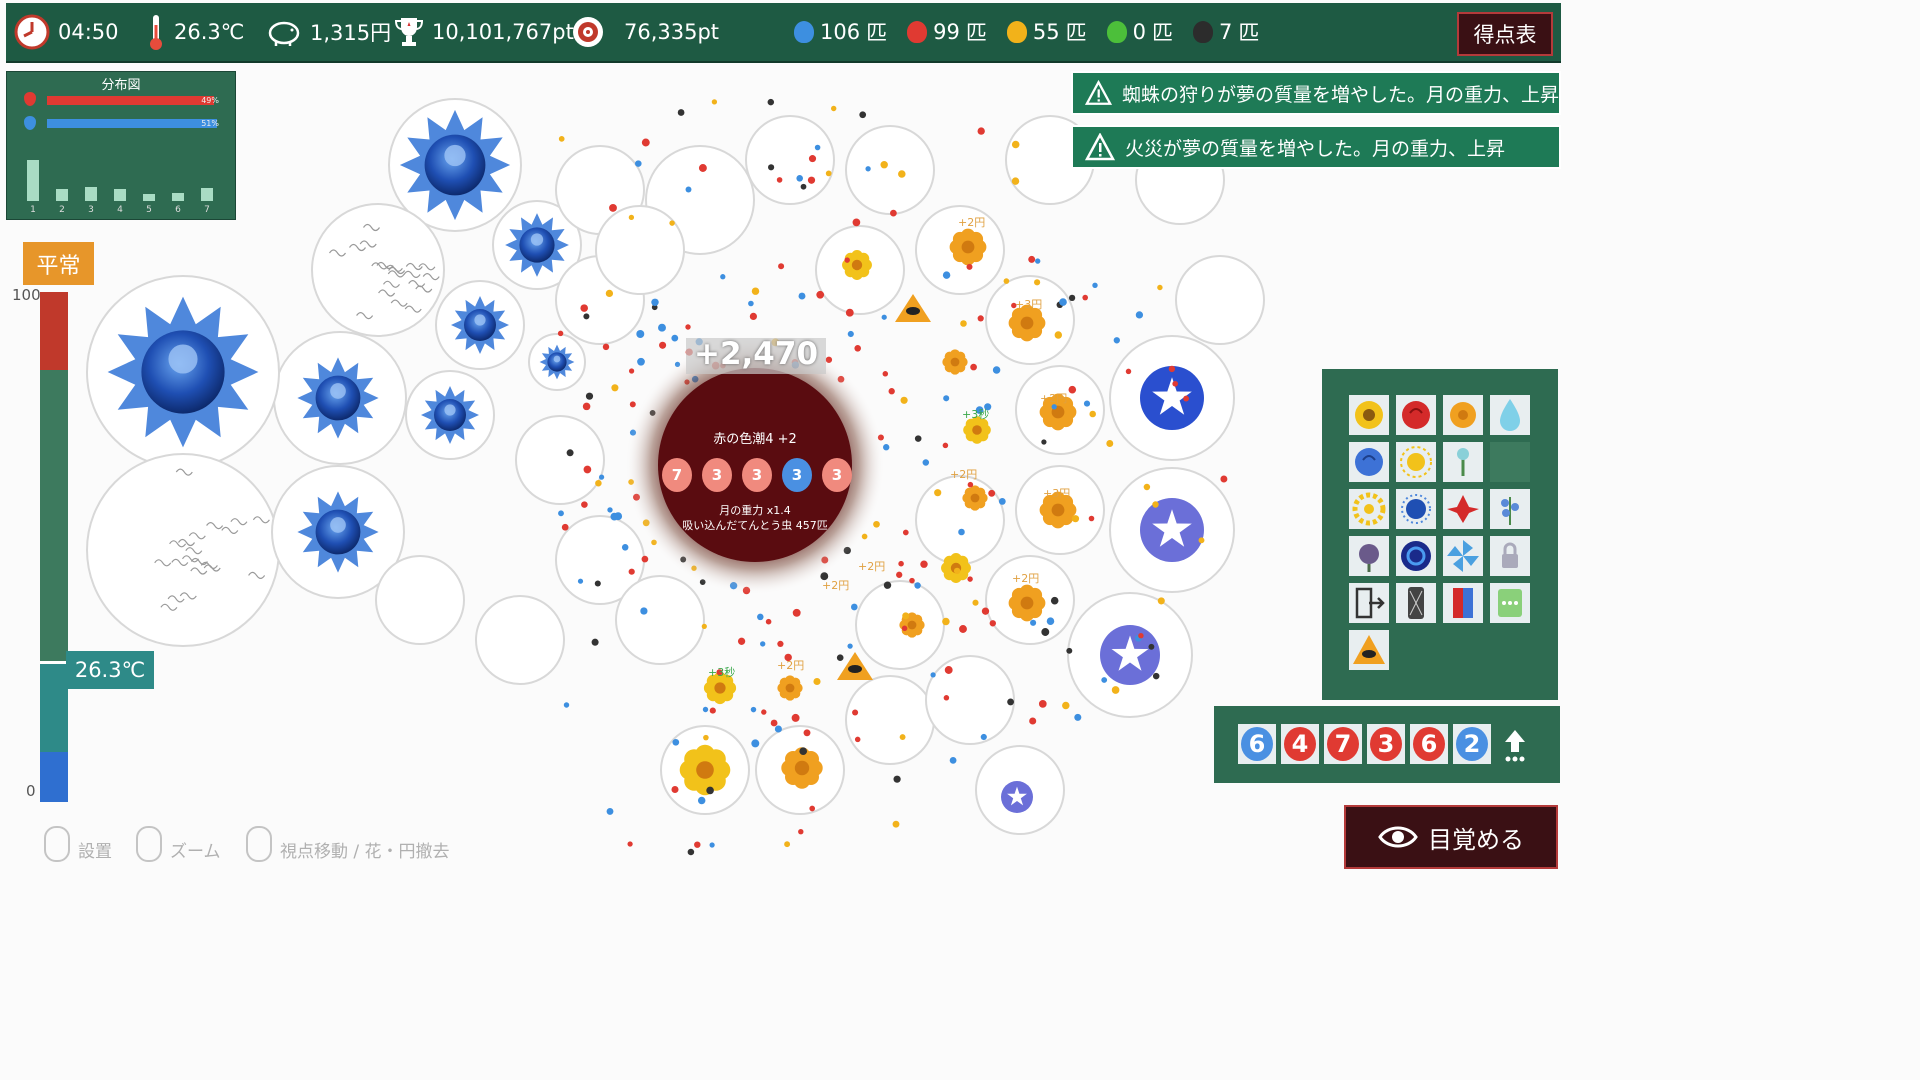  What do you see at coordinates (1472, 744) in the screenshot?
I see `queued-ladybug: 2` at bounding box center [1472, 744].